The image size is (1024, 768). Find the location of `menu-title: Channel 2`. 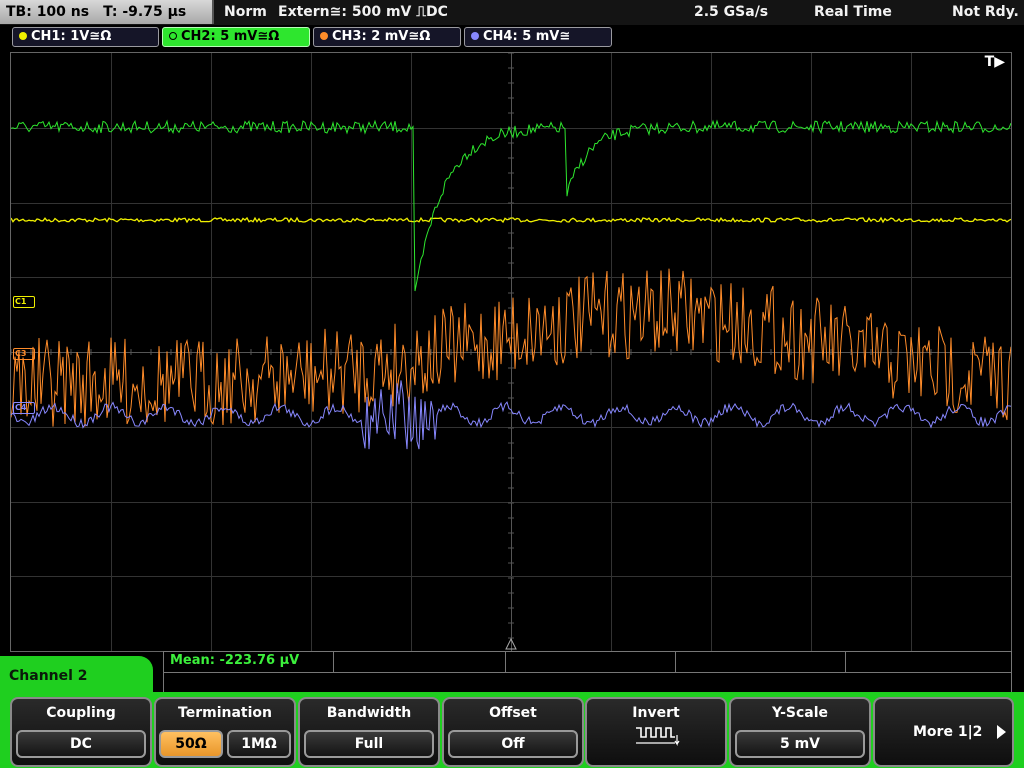

menu-title: Channel 2 is located at coordinates (76, 676).